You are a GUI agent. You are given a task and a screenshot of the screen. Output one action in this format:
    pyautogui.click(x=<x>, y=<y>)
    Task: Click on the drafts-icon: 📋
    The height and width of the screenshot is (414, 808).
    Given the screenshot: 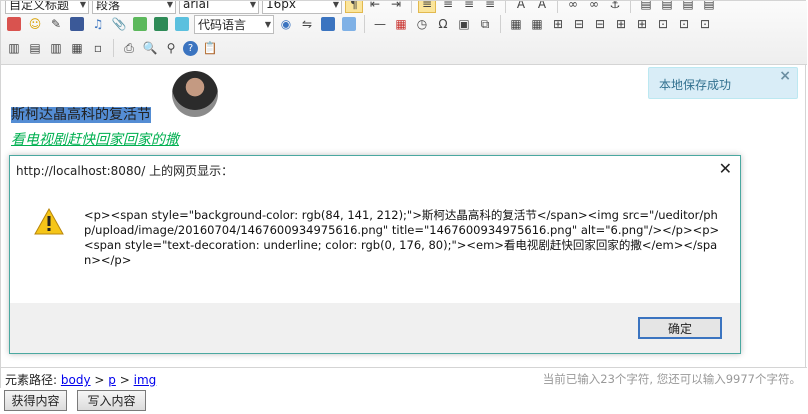 What is the action you would take?
    pyautogui.click(x=210, y=48)
    